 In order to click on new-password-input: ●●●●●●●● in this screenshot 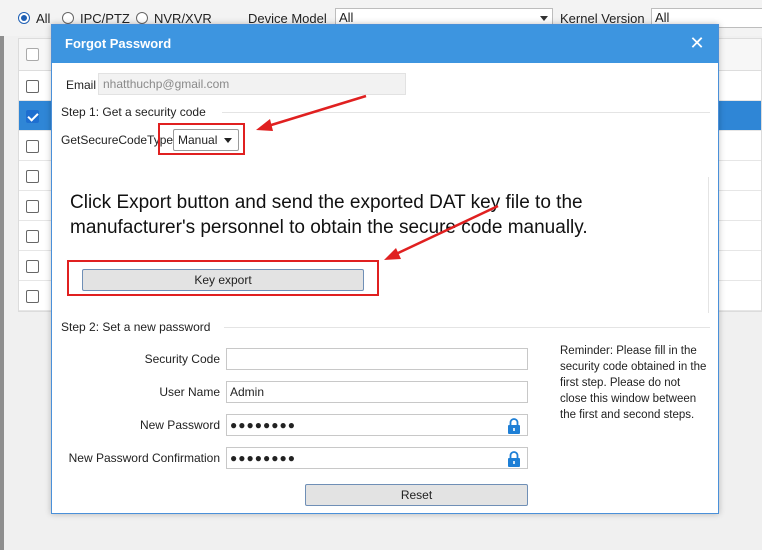, I will do `click(377, 425)`.